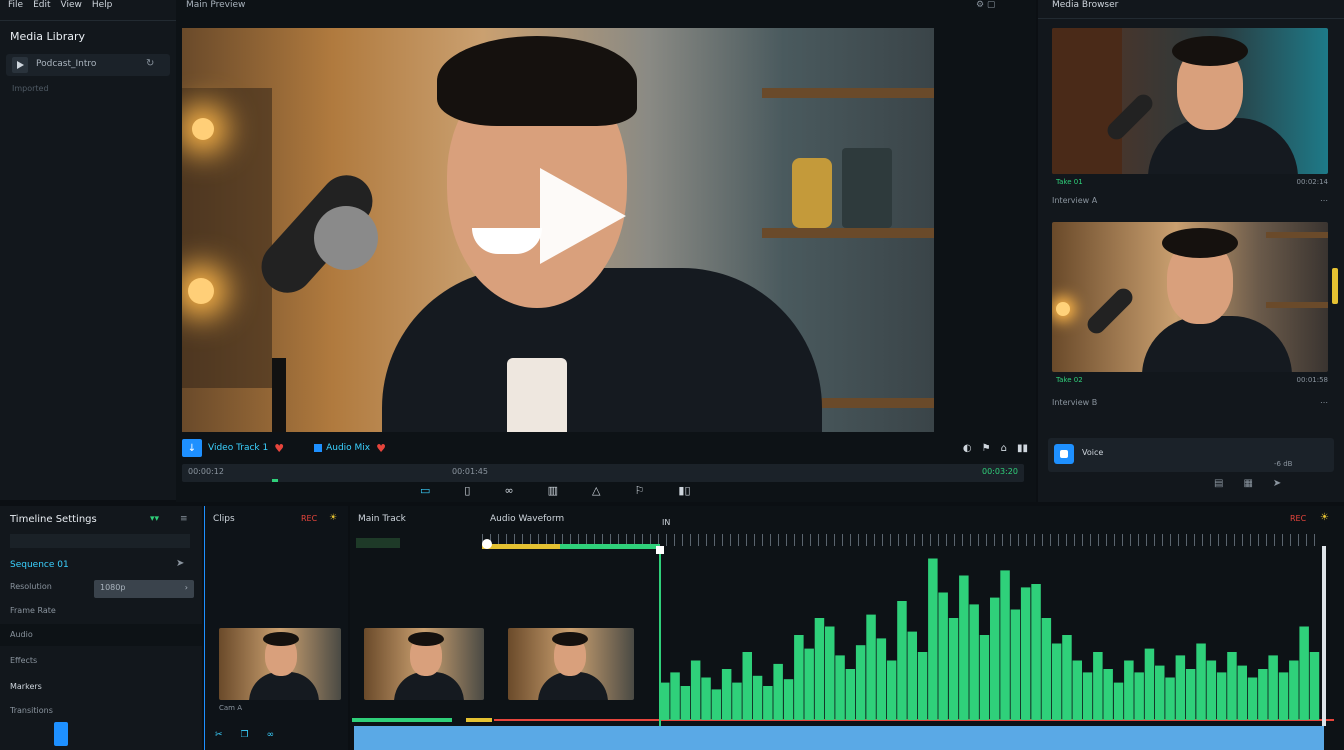 The height and width of the screenshot is (750, 1344). Describe the element at coordinates (102, 7) in the screenshot. I see `menu-help: Help` at that location.